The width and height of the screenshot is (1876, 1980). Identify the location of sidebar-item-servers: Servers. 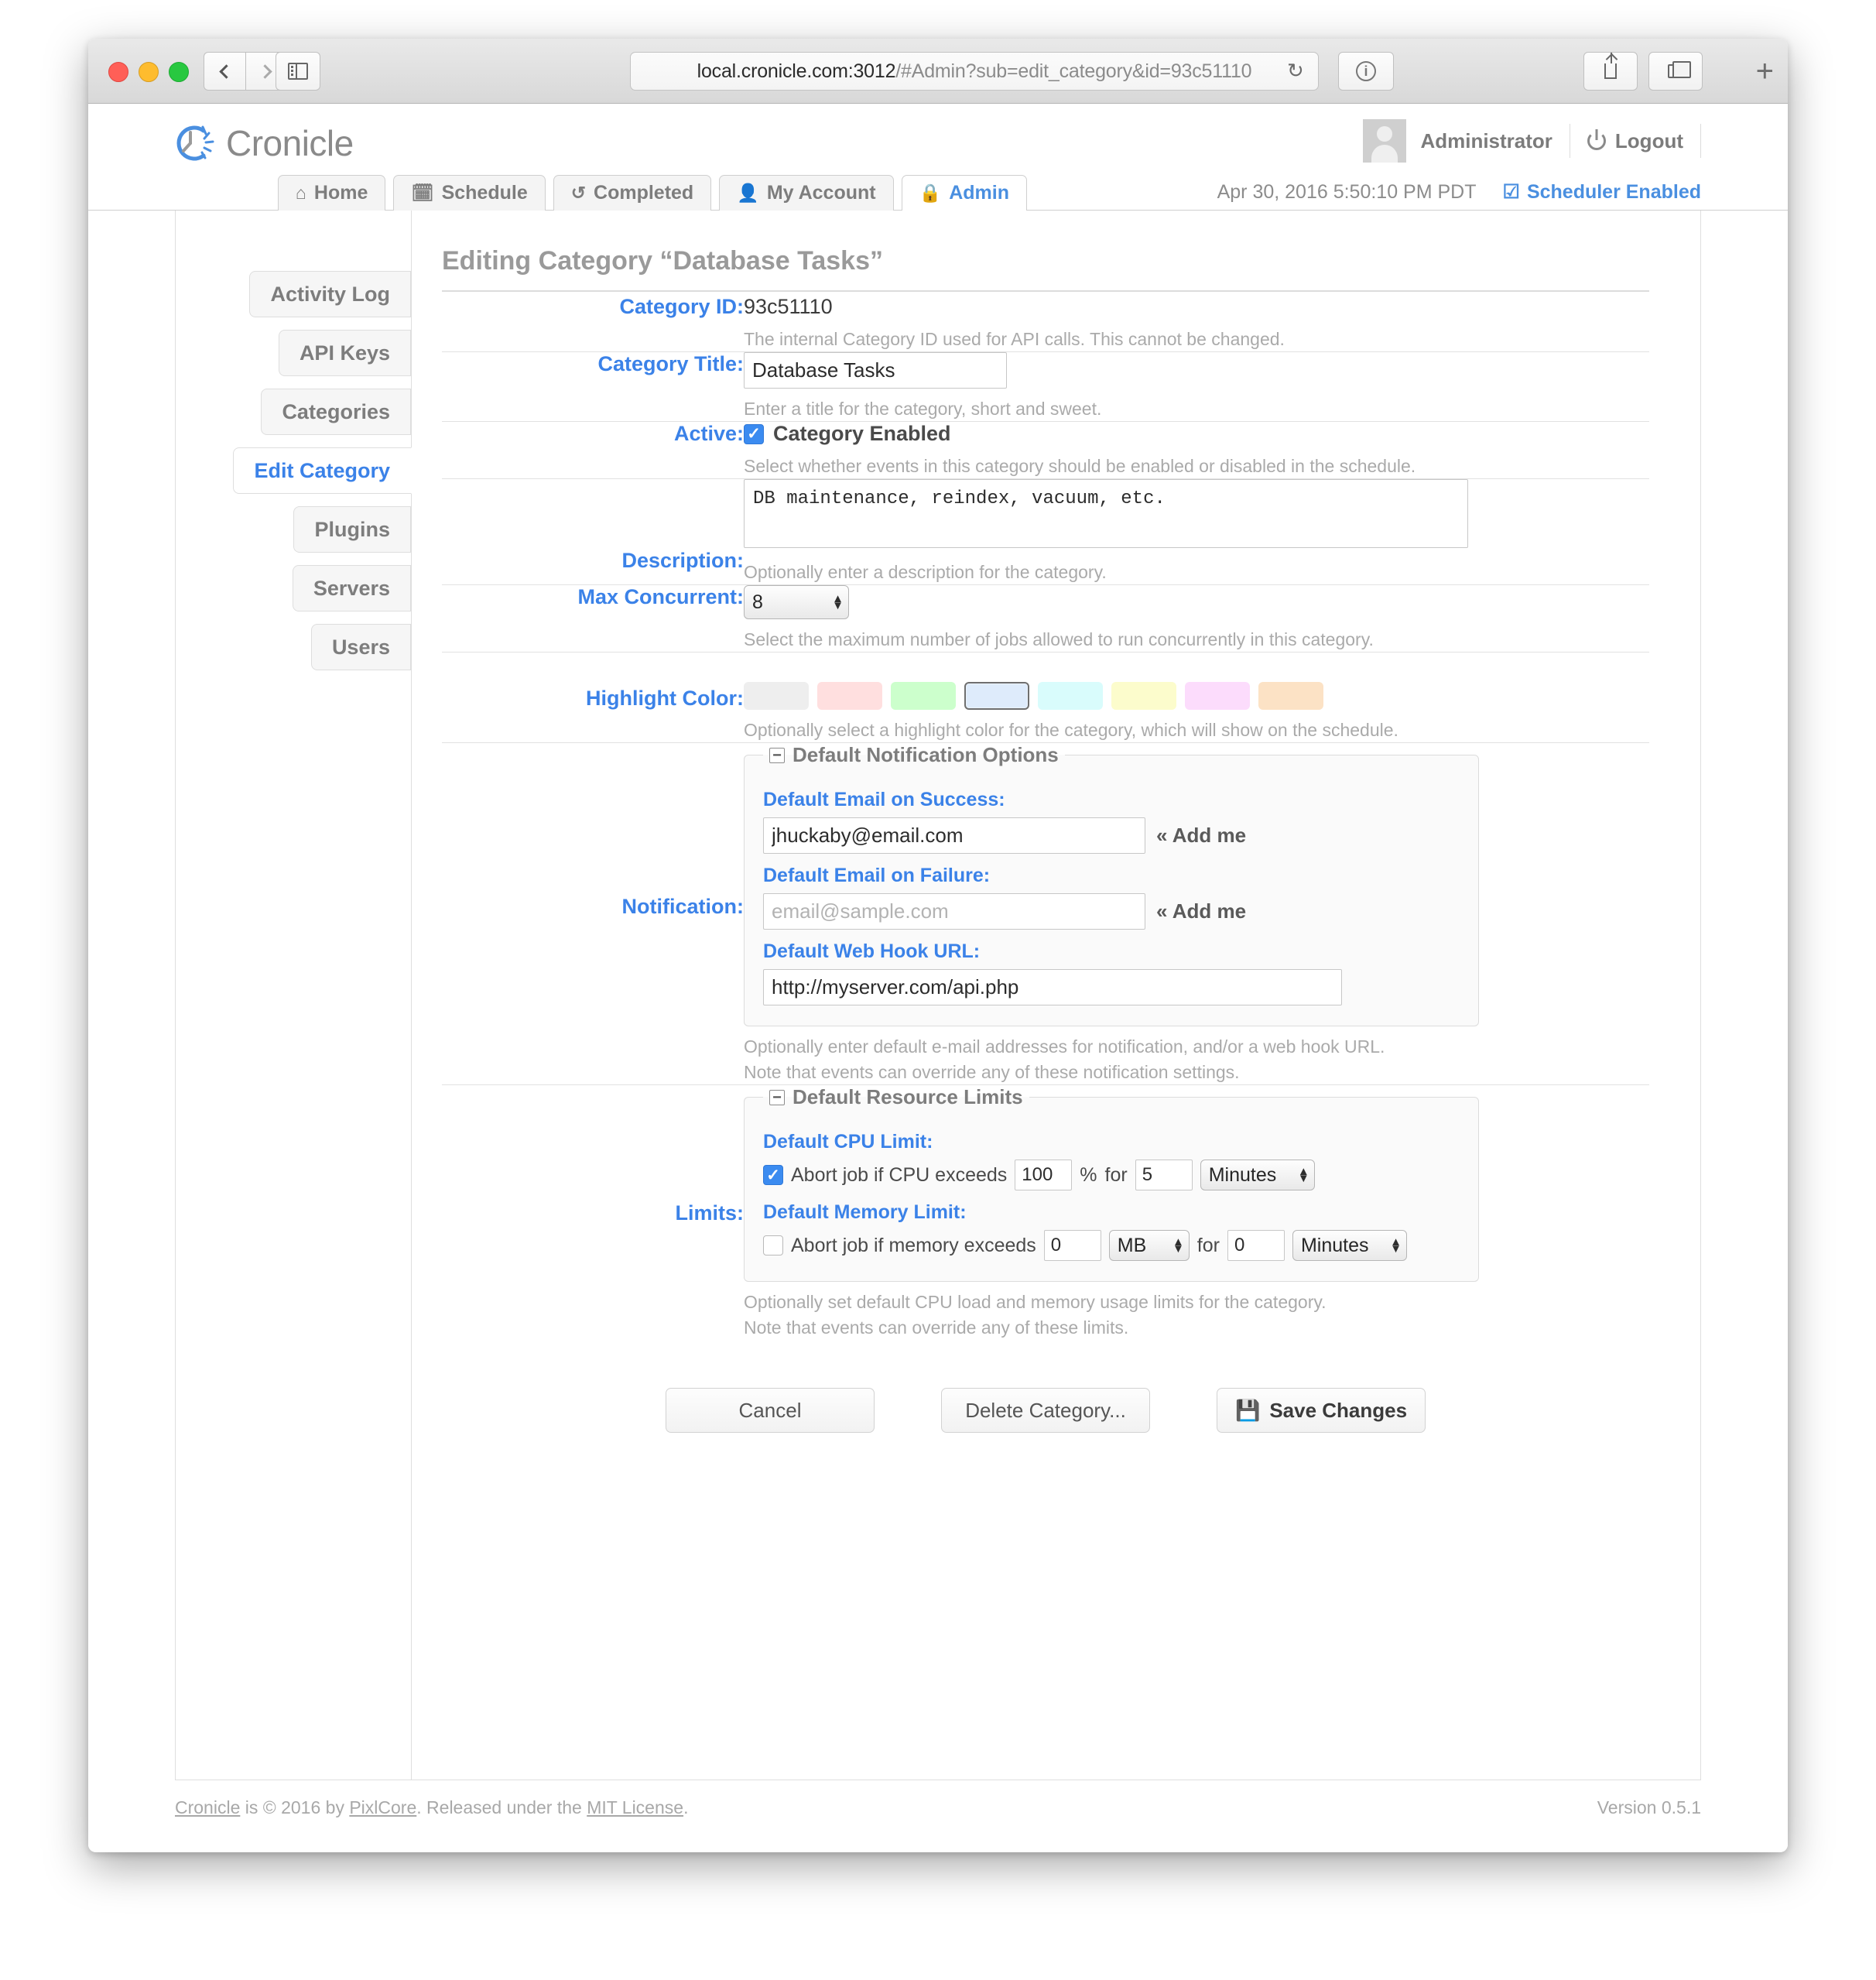
(351, 588).